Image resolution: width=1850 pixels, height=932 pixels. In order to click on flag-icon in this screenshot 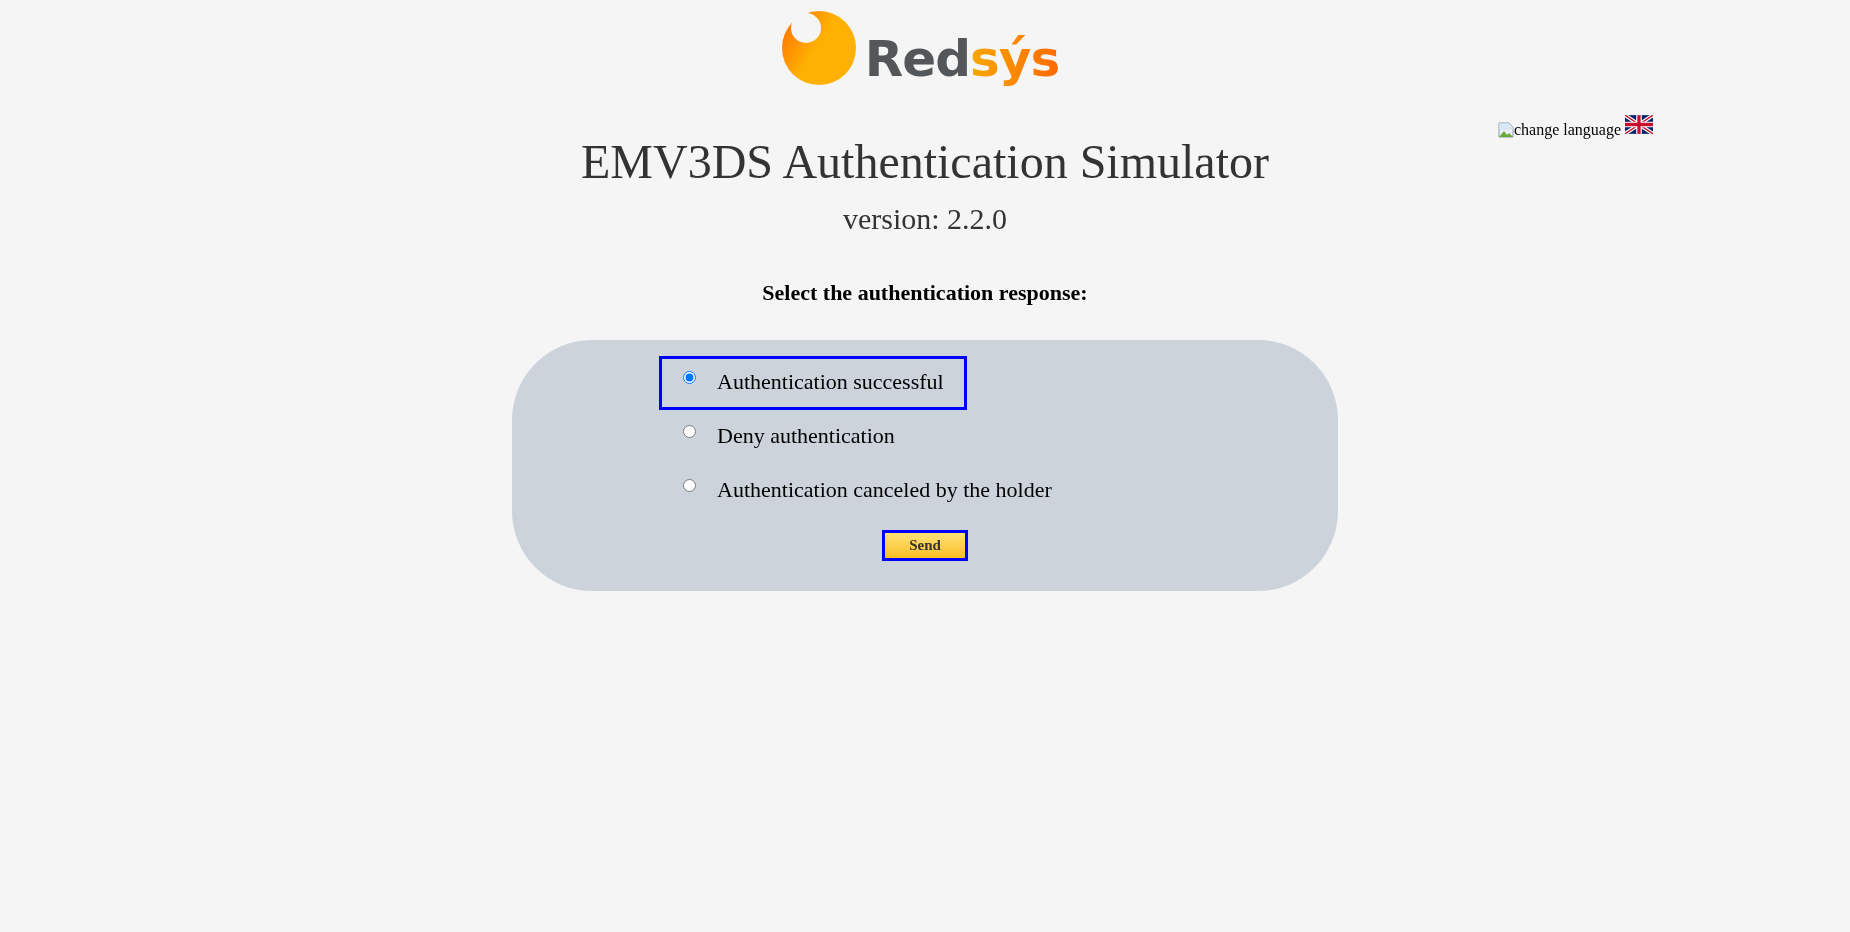, I will do `click(1639, 124)`.